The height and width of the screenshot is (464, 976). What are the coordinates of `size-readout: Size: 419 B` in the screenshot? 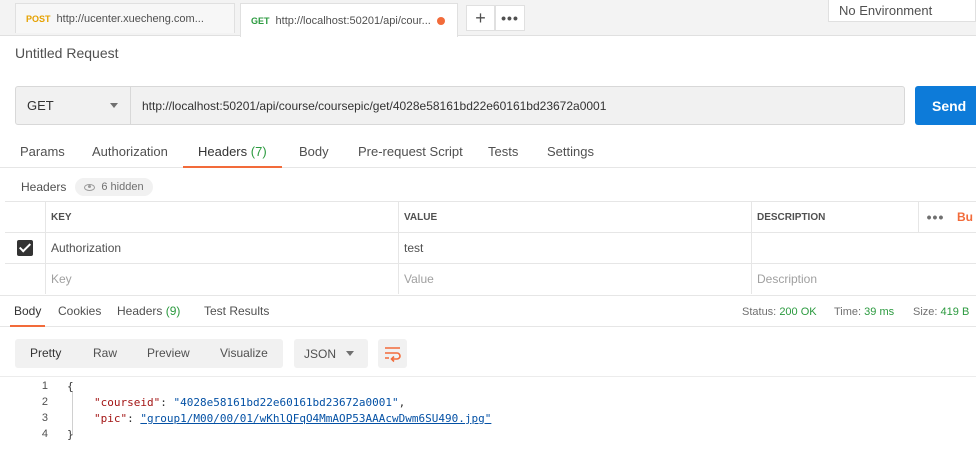 It's located at (941, 312).